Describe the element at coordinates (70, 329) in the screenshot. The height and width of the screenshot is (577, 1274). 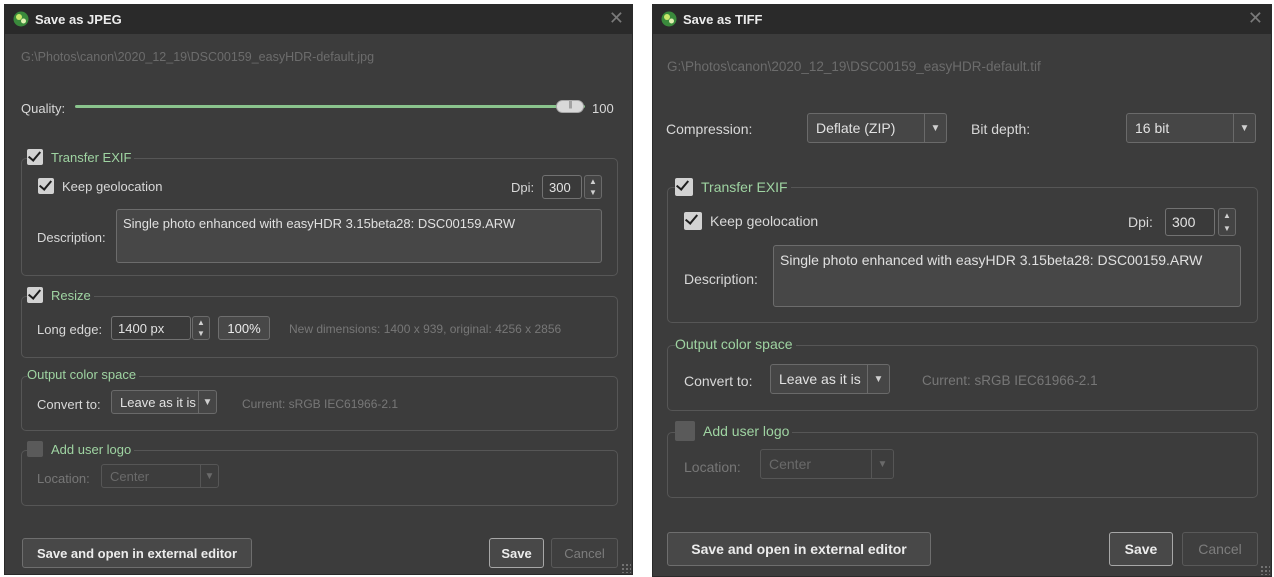
I see `long-edge-label: Long edge:` at that location.